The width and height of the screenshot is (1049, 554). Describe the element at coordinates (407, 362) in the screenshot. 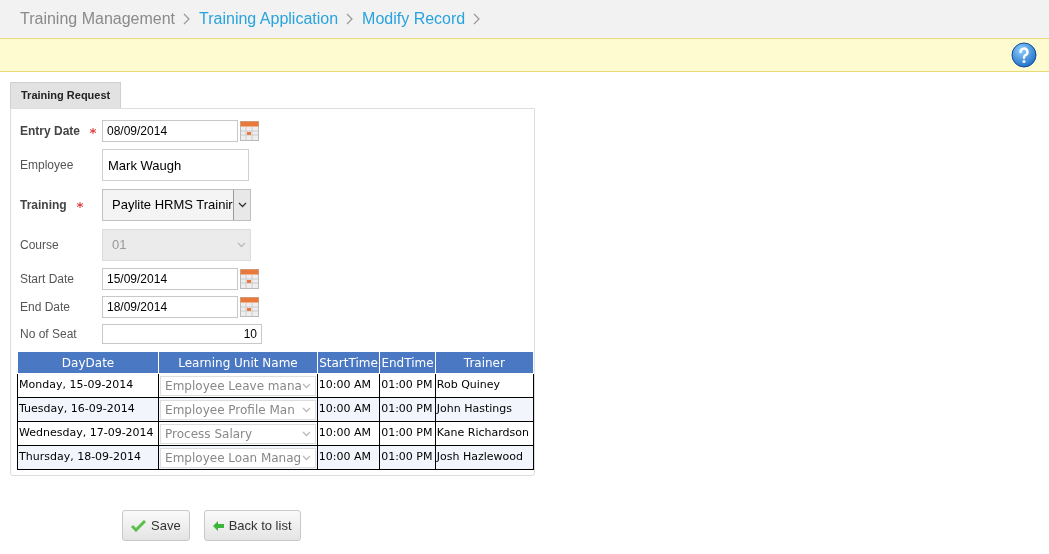

I see `column-header: EndTime` at that location.